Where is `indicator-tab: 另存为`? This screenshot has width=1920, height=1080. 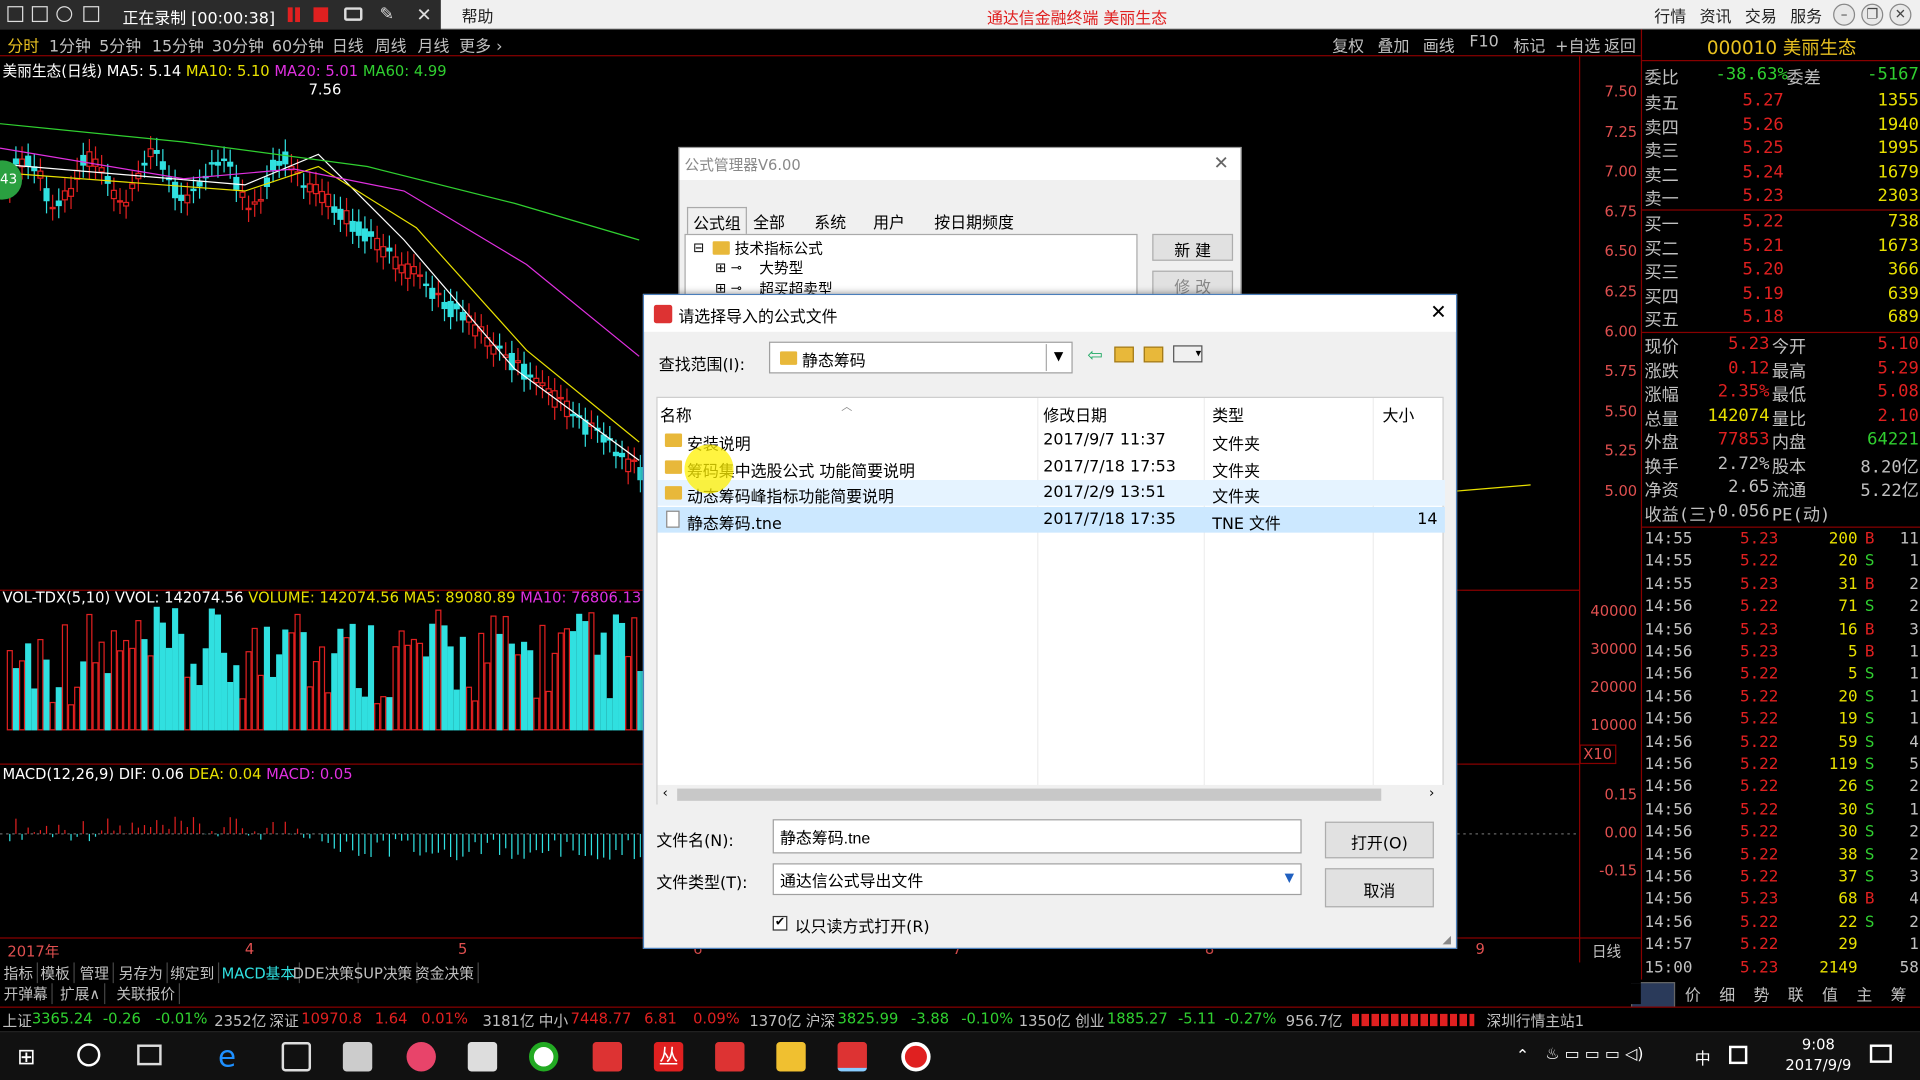
indicator-tab: 另存为 is located at coordinates (141, 973).